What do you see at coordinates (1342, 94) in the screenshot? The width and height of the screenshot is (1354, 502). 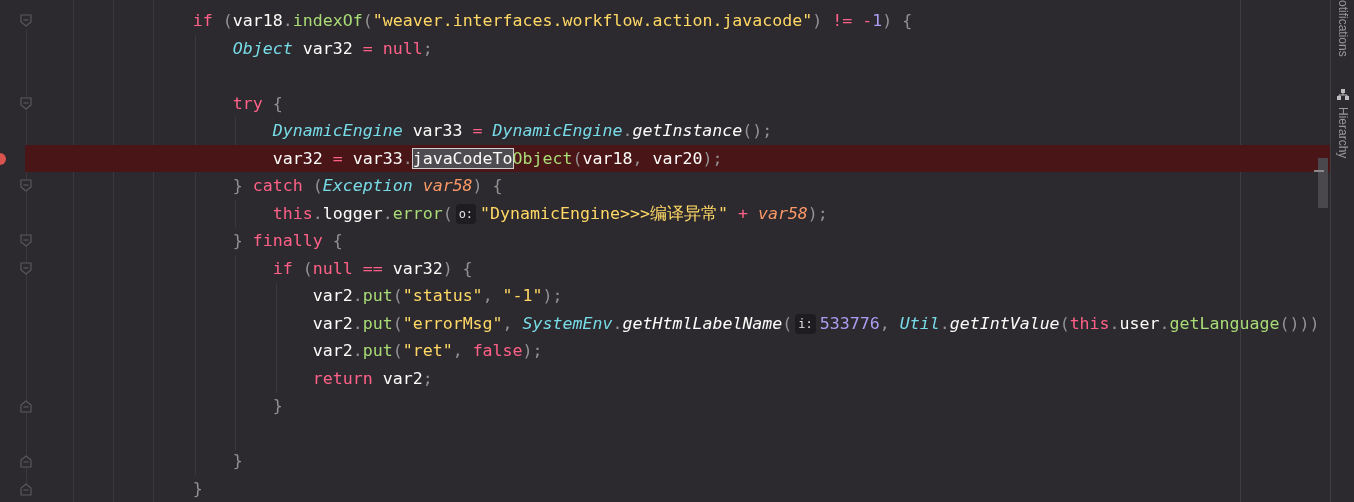 I see `hierarchy-icon` at bounding box center [1342, 94].